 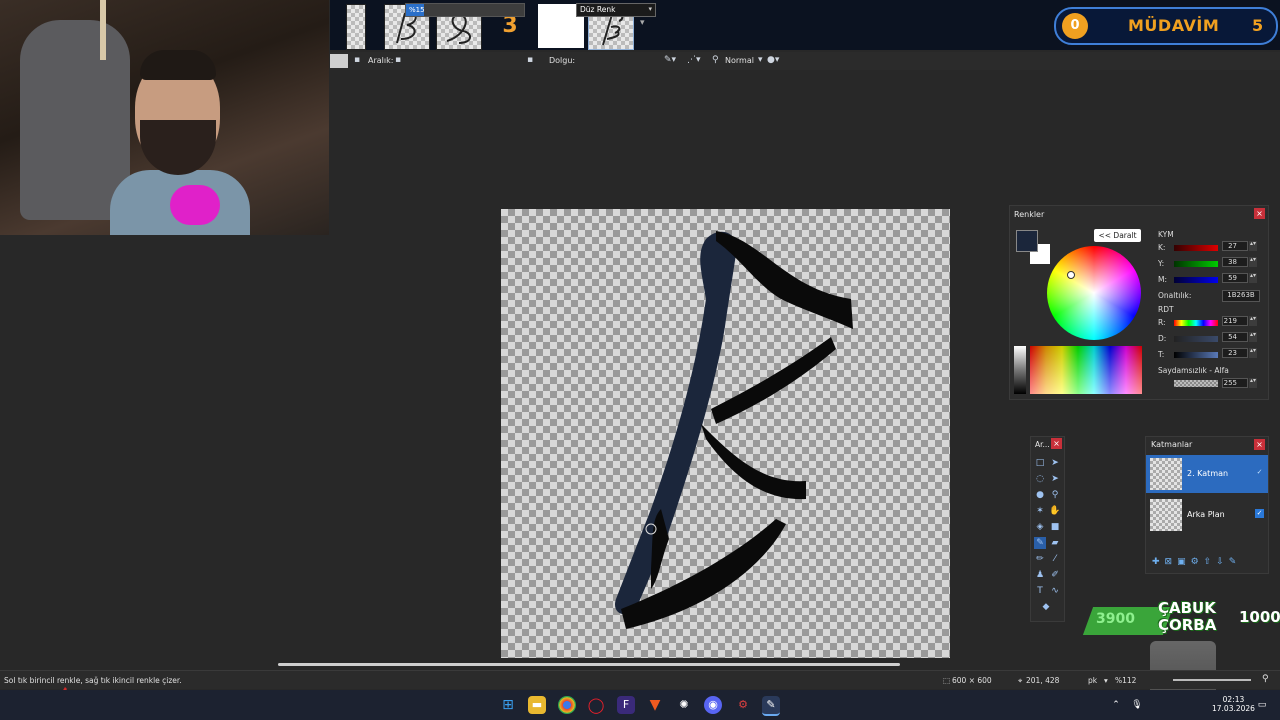 I want to click on gradient-icon: ■, so click(x=1055, y=527).